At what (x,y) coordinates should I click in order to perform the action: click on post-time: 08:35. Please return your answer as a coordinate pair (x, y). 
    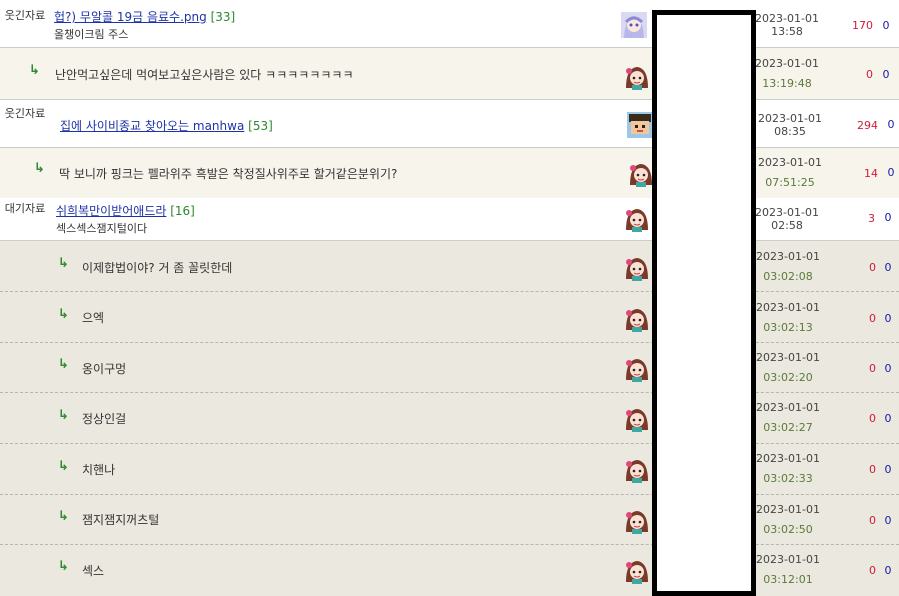
    Looking at the image, I should click on (790, 131).